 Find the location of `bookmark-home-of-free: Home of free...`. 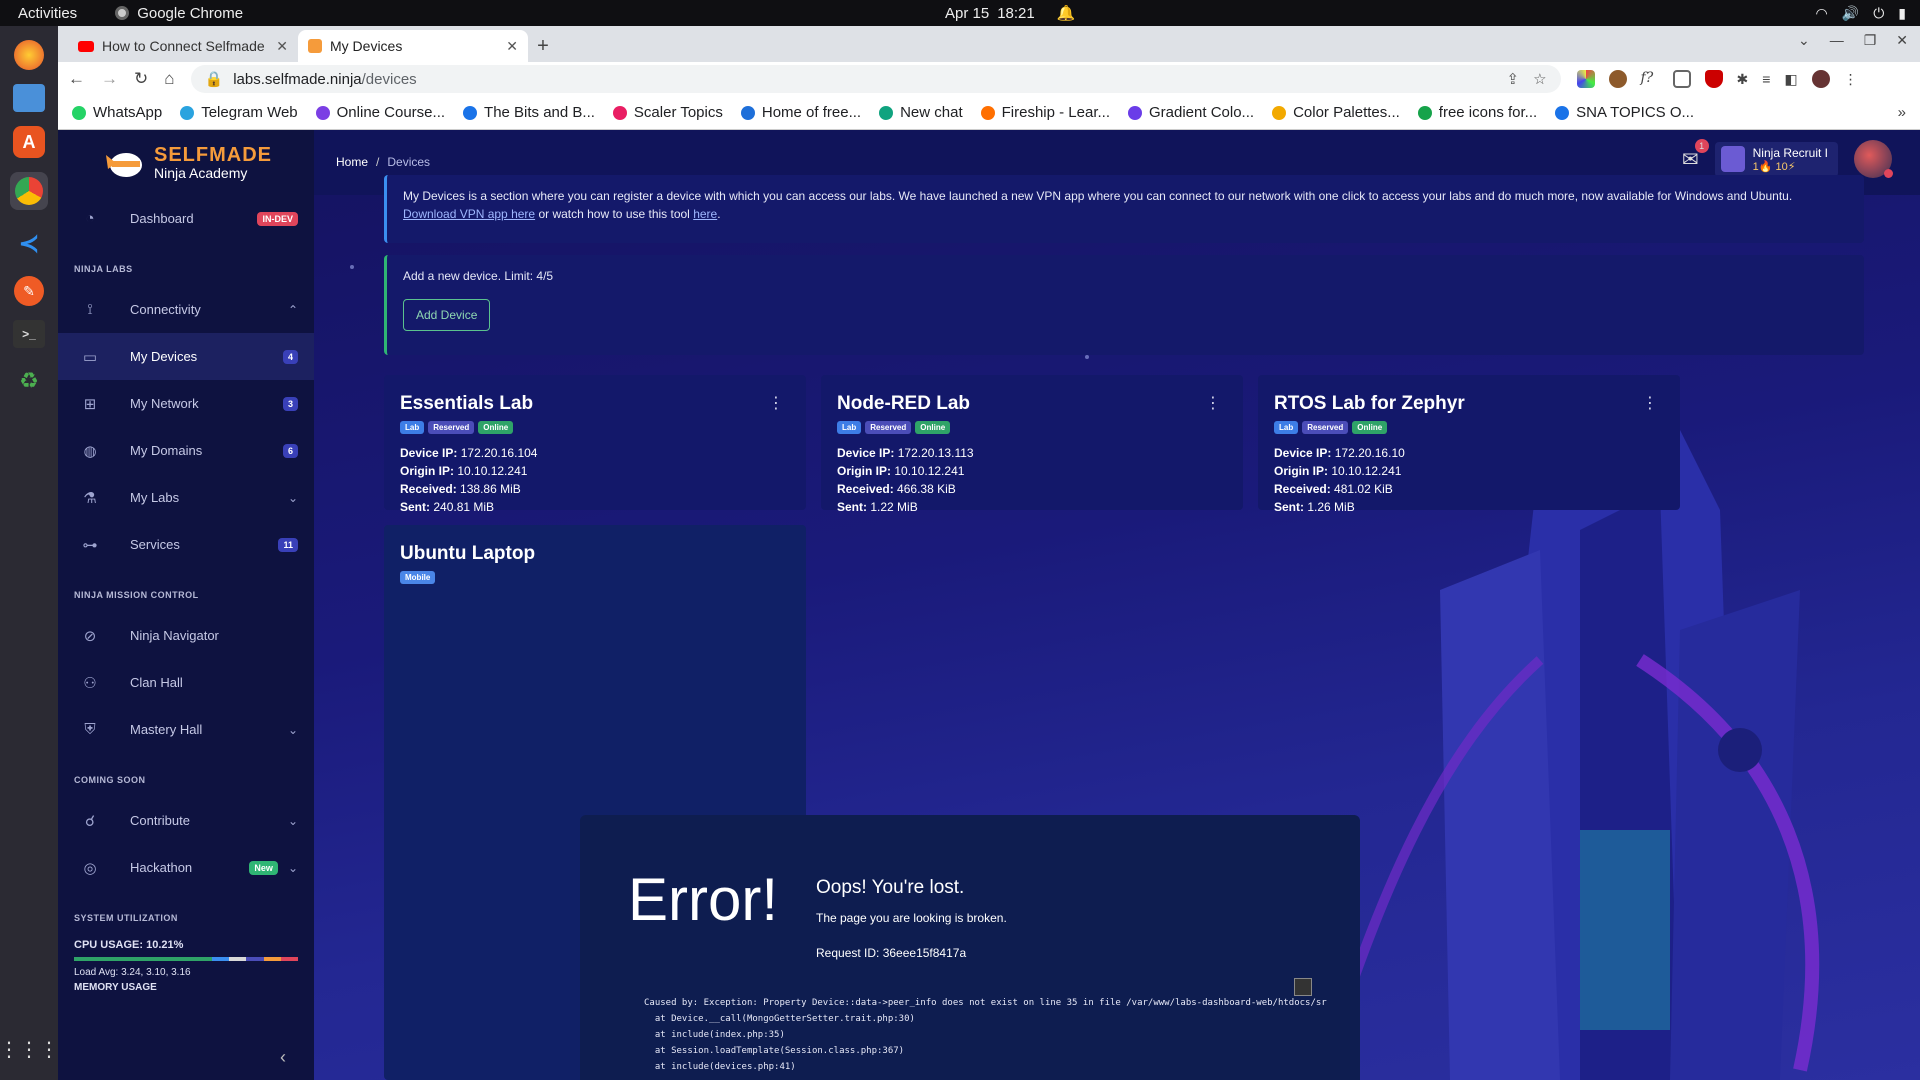

bookmark-home-of-free: Home of free... is located at coordinates (800, 112).